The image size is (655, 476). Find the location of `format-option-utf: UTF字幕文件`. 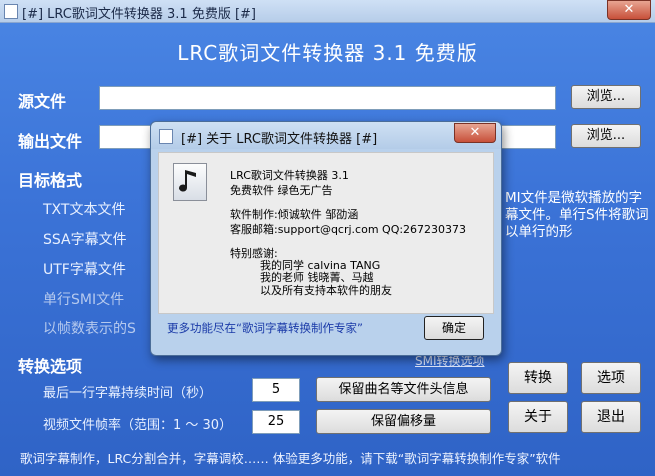

format-option-utf: UTF字幕文件 is located at coordinates (84, 269).